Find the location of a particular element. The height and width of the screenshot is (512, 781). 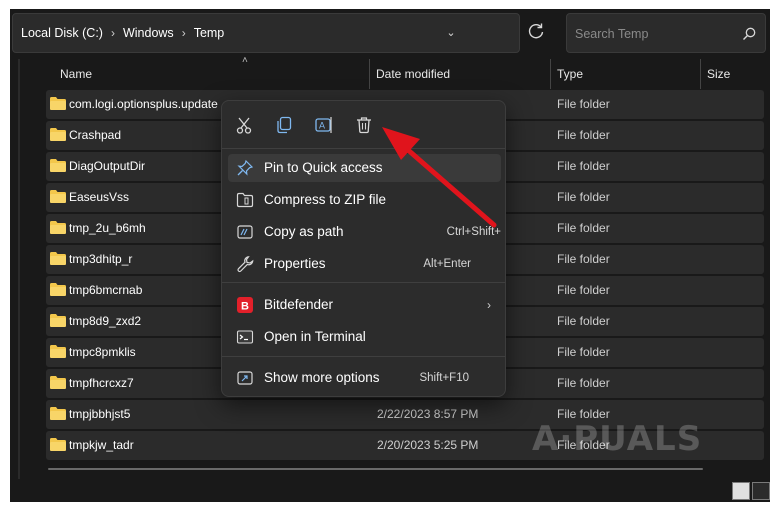

copy-path-icon is located at coordinates (245, 232).